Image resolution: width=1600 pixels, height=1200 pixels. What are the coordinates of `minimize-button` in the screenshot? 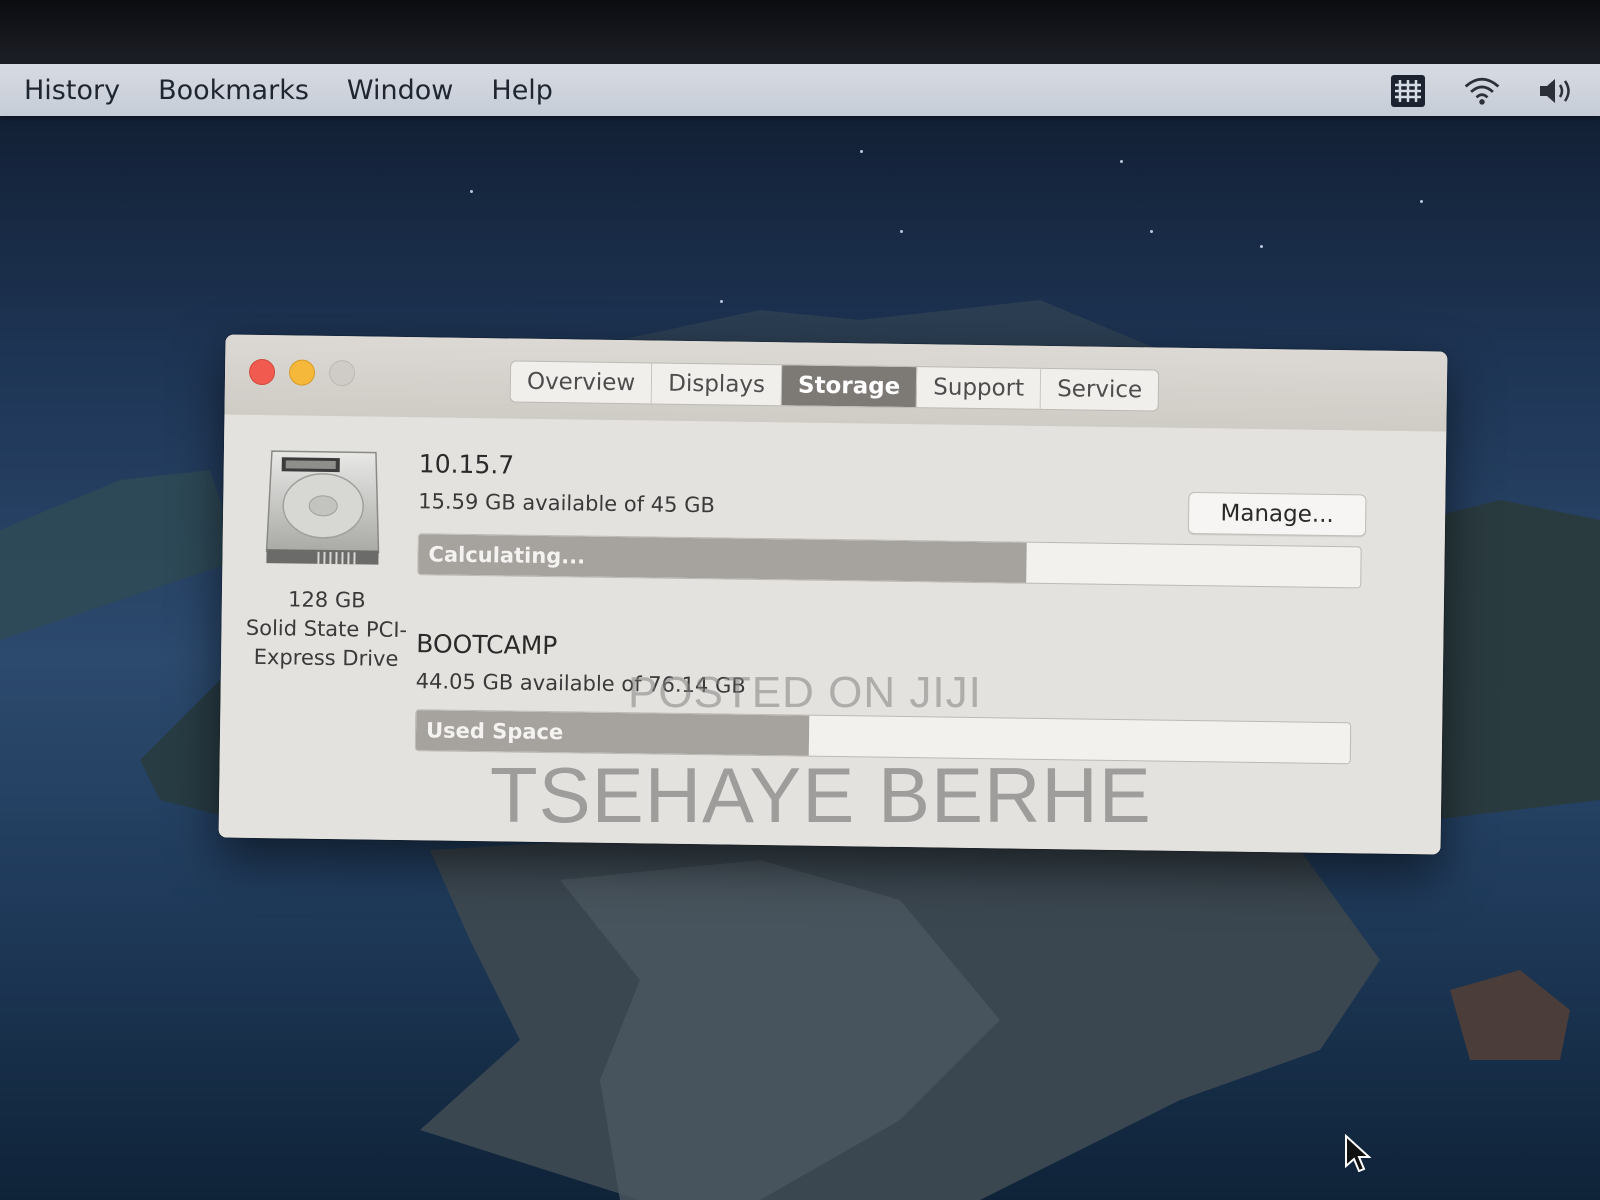 It's located at (302, 372).